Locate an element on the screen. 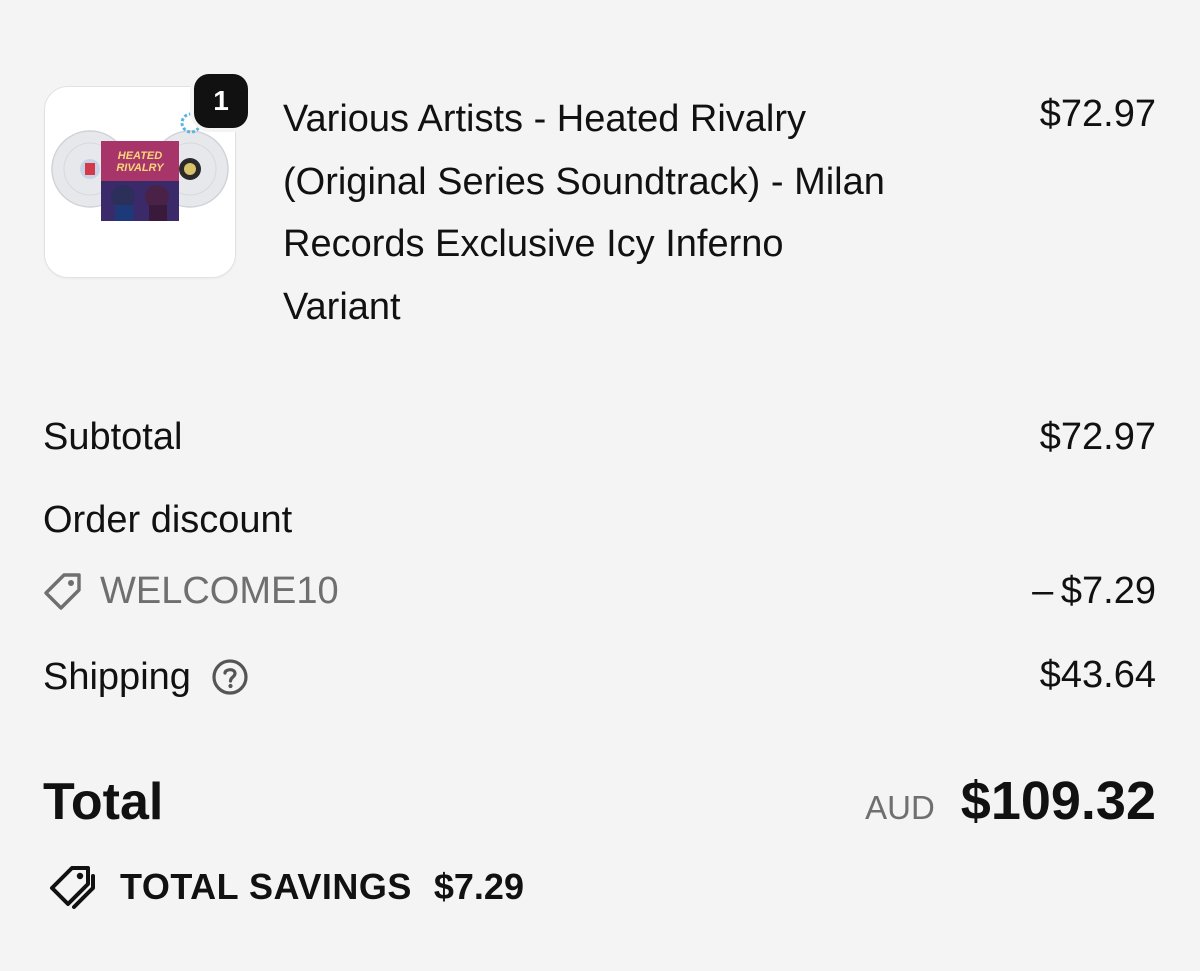  discount-code-text: WELCOME10 is located at coordinates (219, 590).